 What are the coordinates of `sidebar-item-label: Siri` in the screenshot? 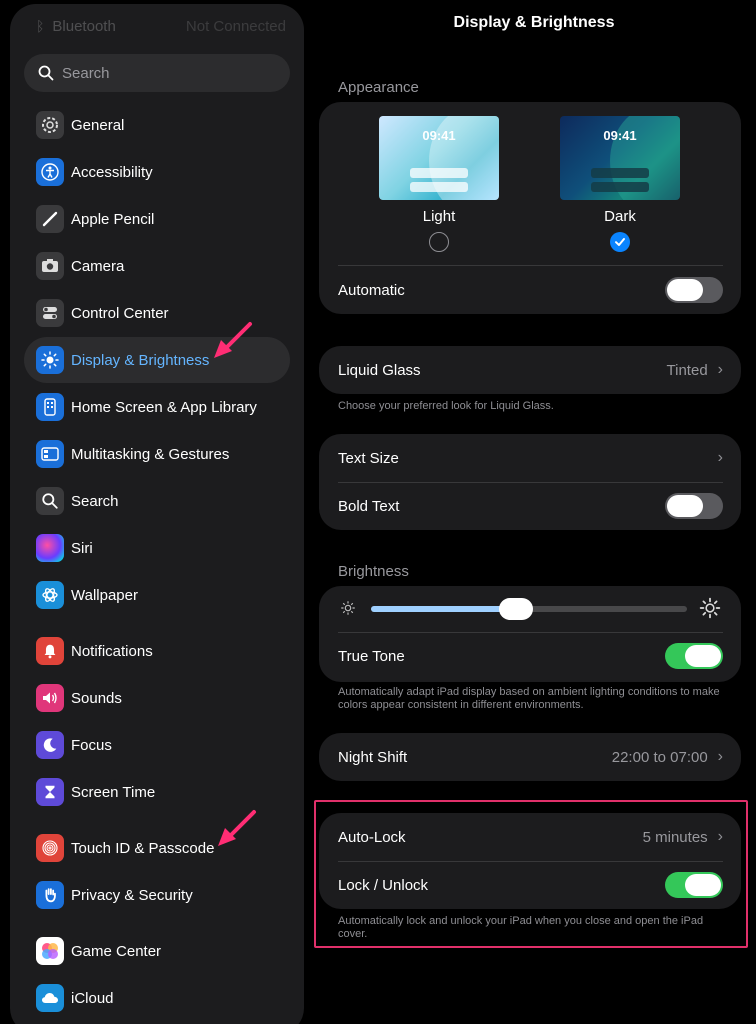 It's located at (82, 548).